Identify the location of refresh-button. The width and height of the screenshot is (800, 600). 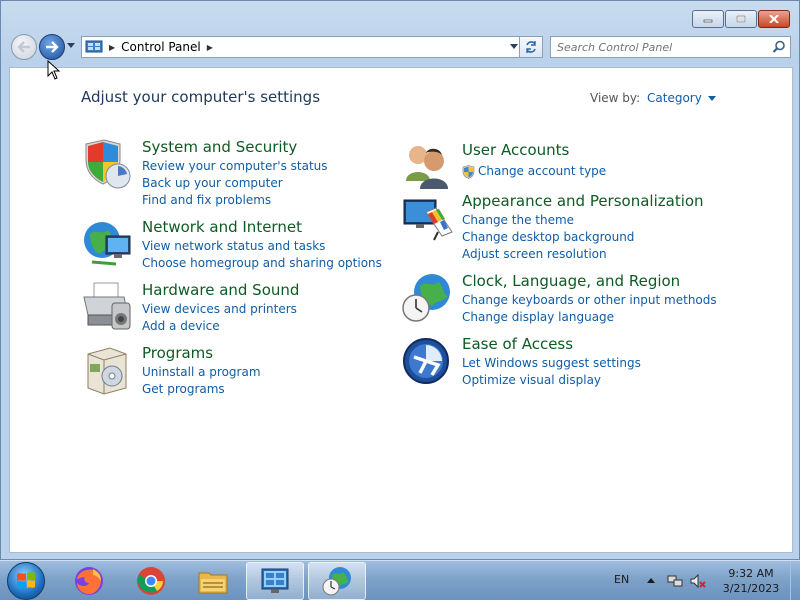
(531, 47).